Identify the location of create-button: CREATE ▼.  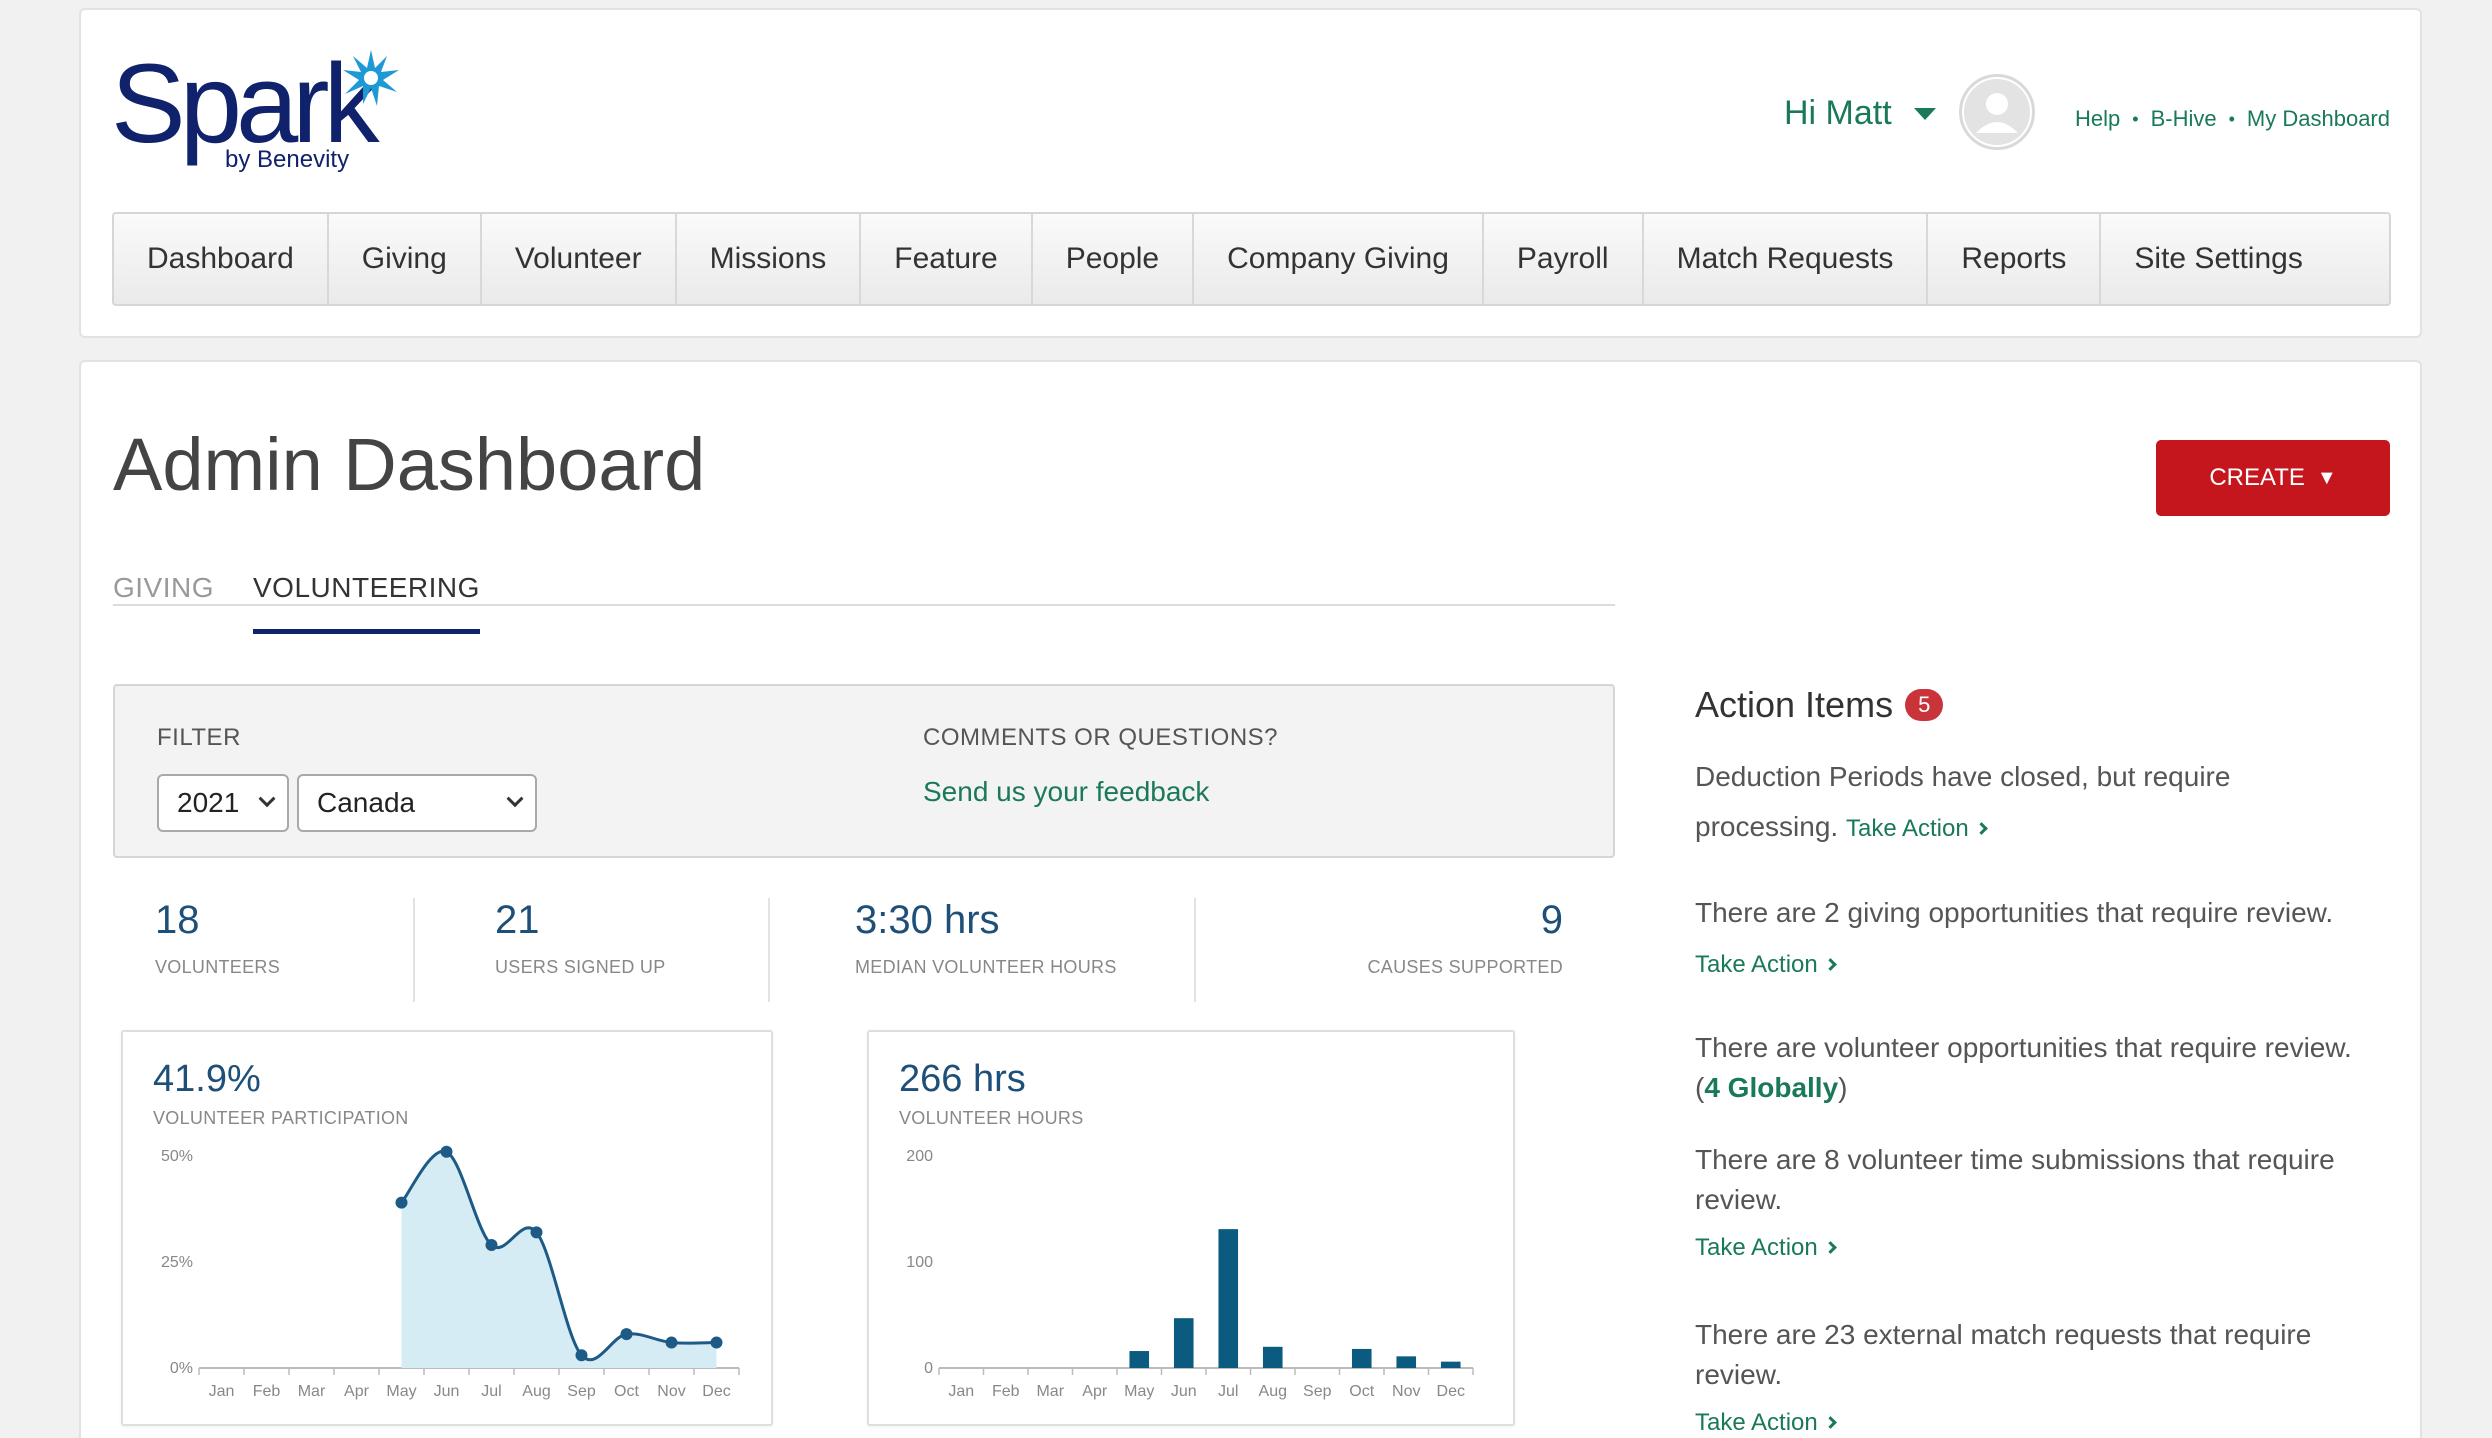
(2273, 478).